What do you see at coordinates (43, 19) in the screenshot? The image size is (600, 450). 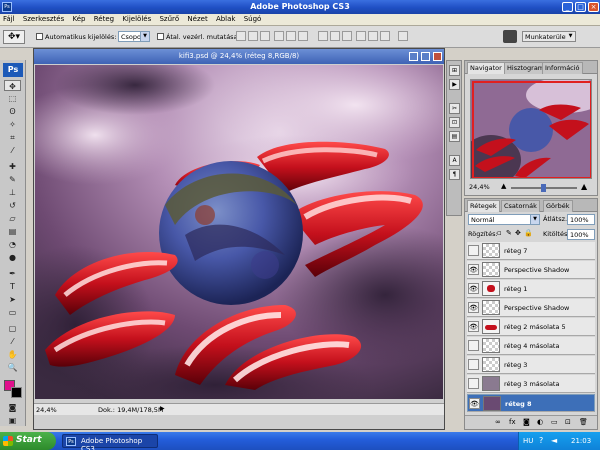 I see `menu-edit: Szerkesztés` at bounding box center [43, 19].